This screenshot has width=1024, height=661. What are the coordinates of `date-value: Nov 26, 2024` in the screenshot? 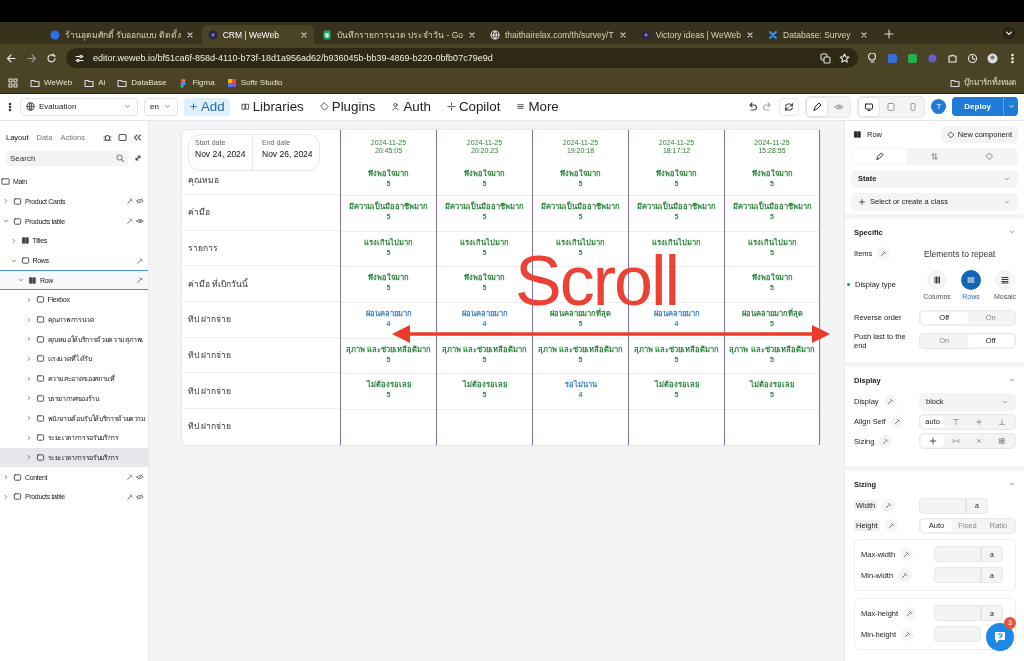 It's located at (287, 153).